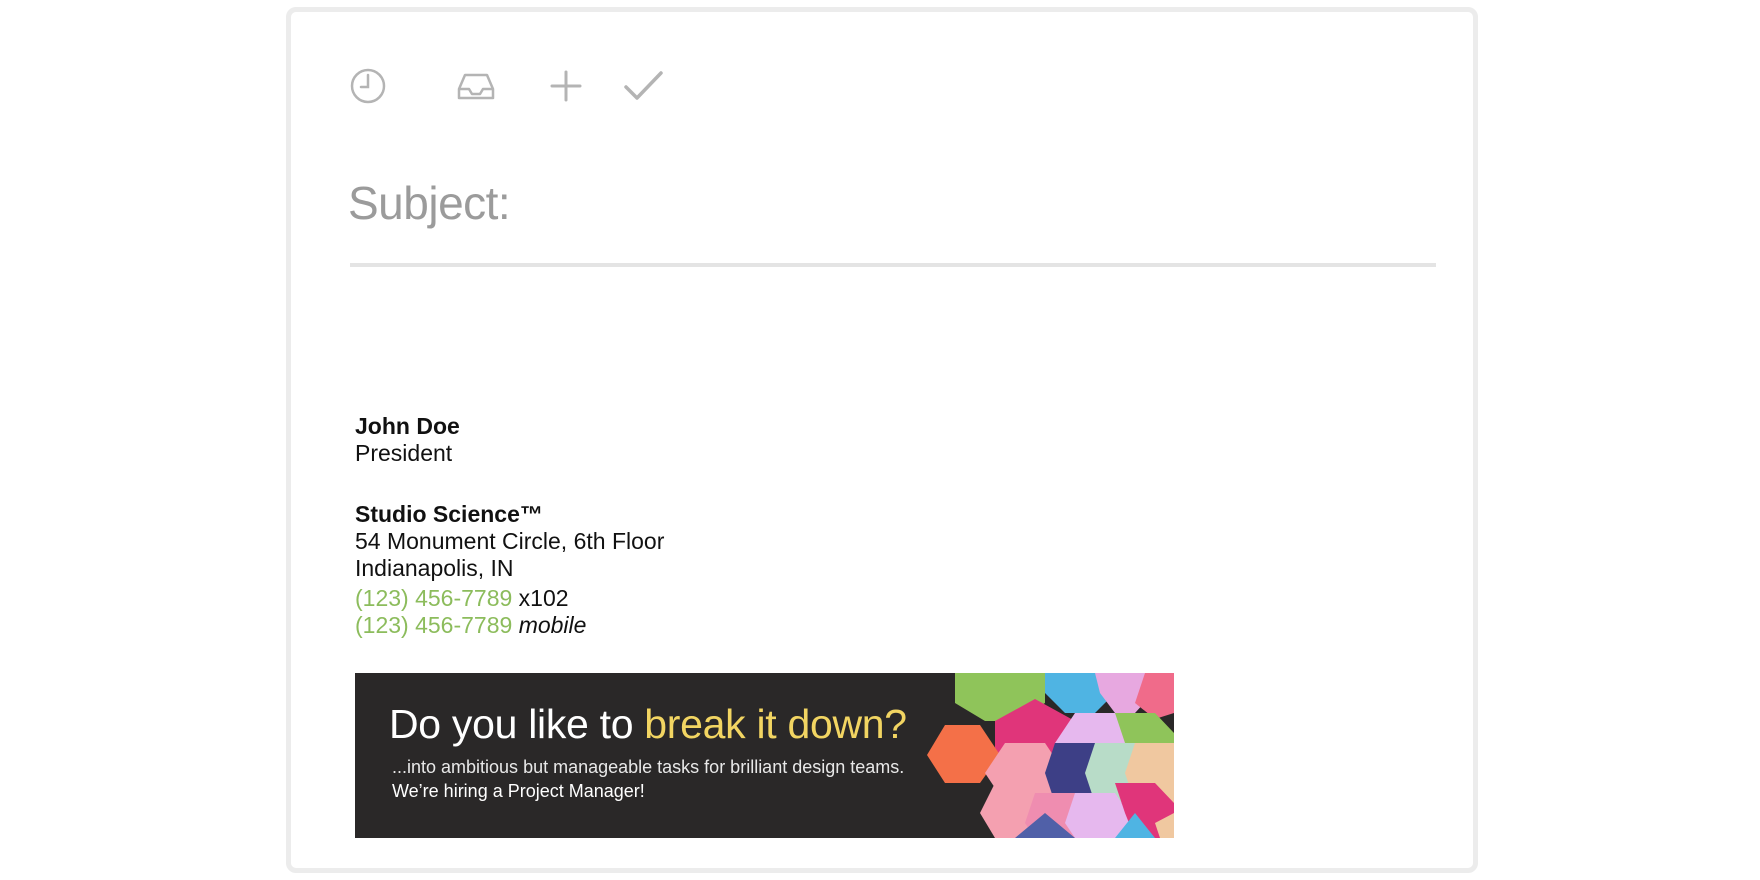 The image size is (1760, 880). I want to click on signature-phone-mobile: (123) 456-7789 mobile, so click(509, 625).